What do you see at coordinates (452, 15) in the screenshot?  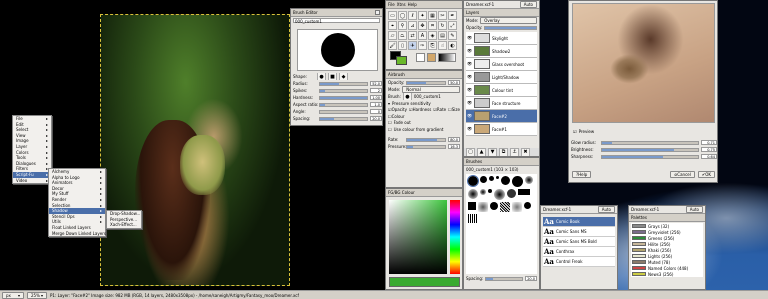 I see `paths-tool-icon: ✒` at bounding box center [452, 15].